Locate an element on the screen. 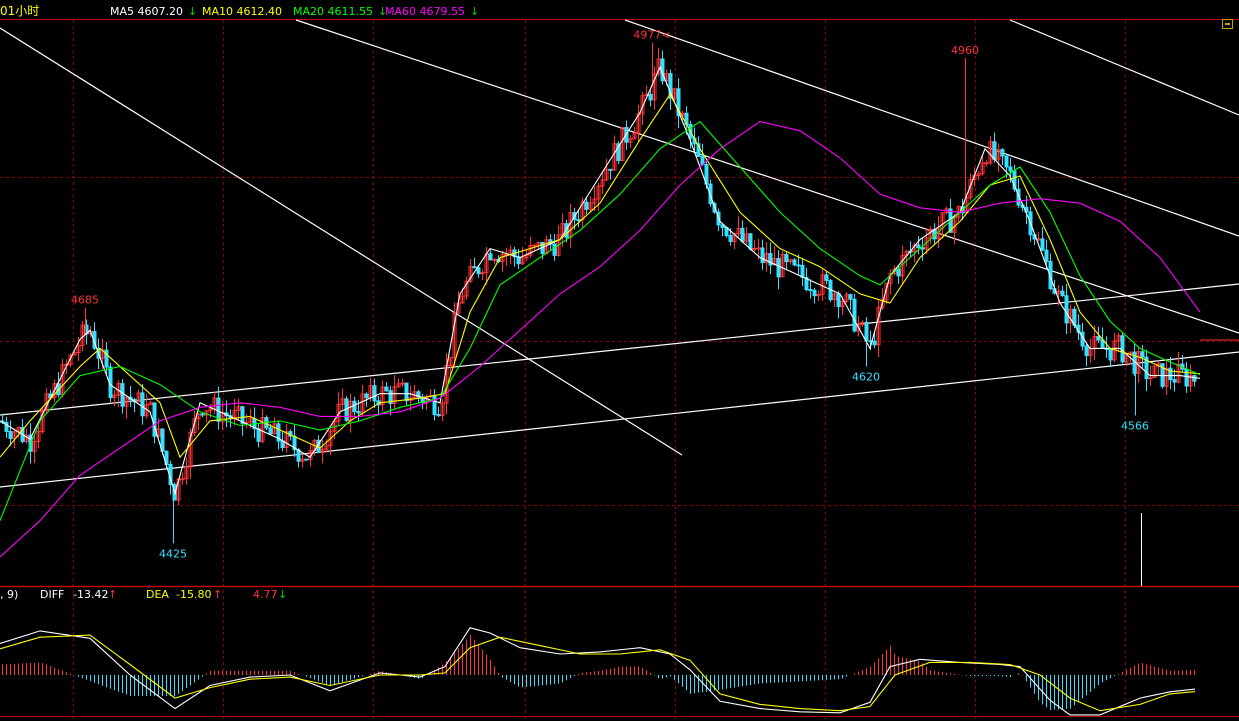 This screenshot has height=721, width=1239. price-annotation-4566: 4566 is located at coordinates (1135, 425).